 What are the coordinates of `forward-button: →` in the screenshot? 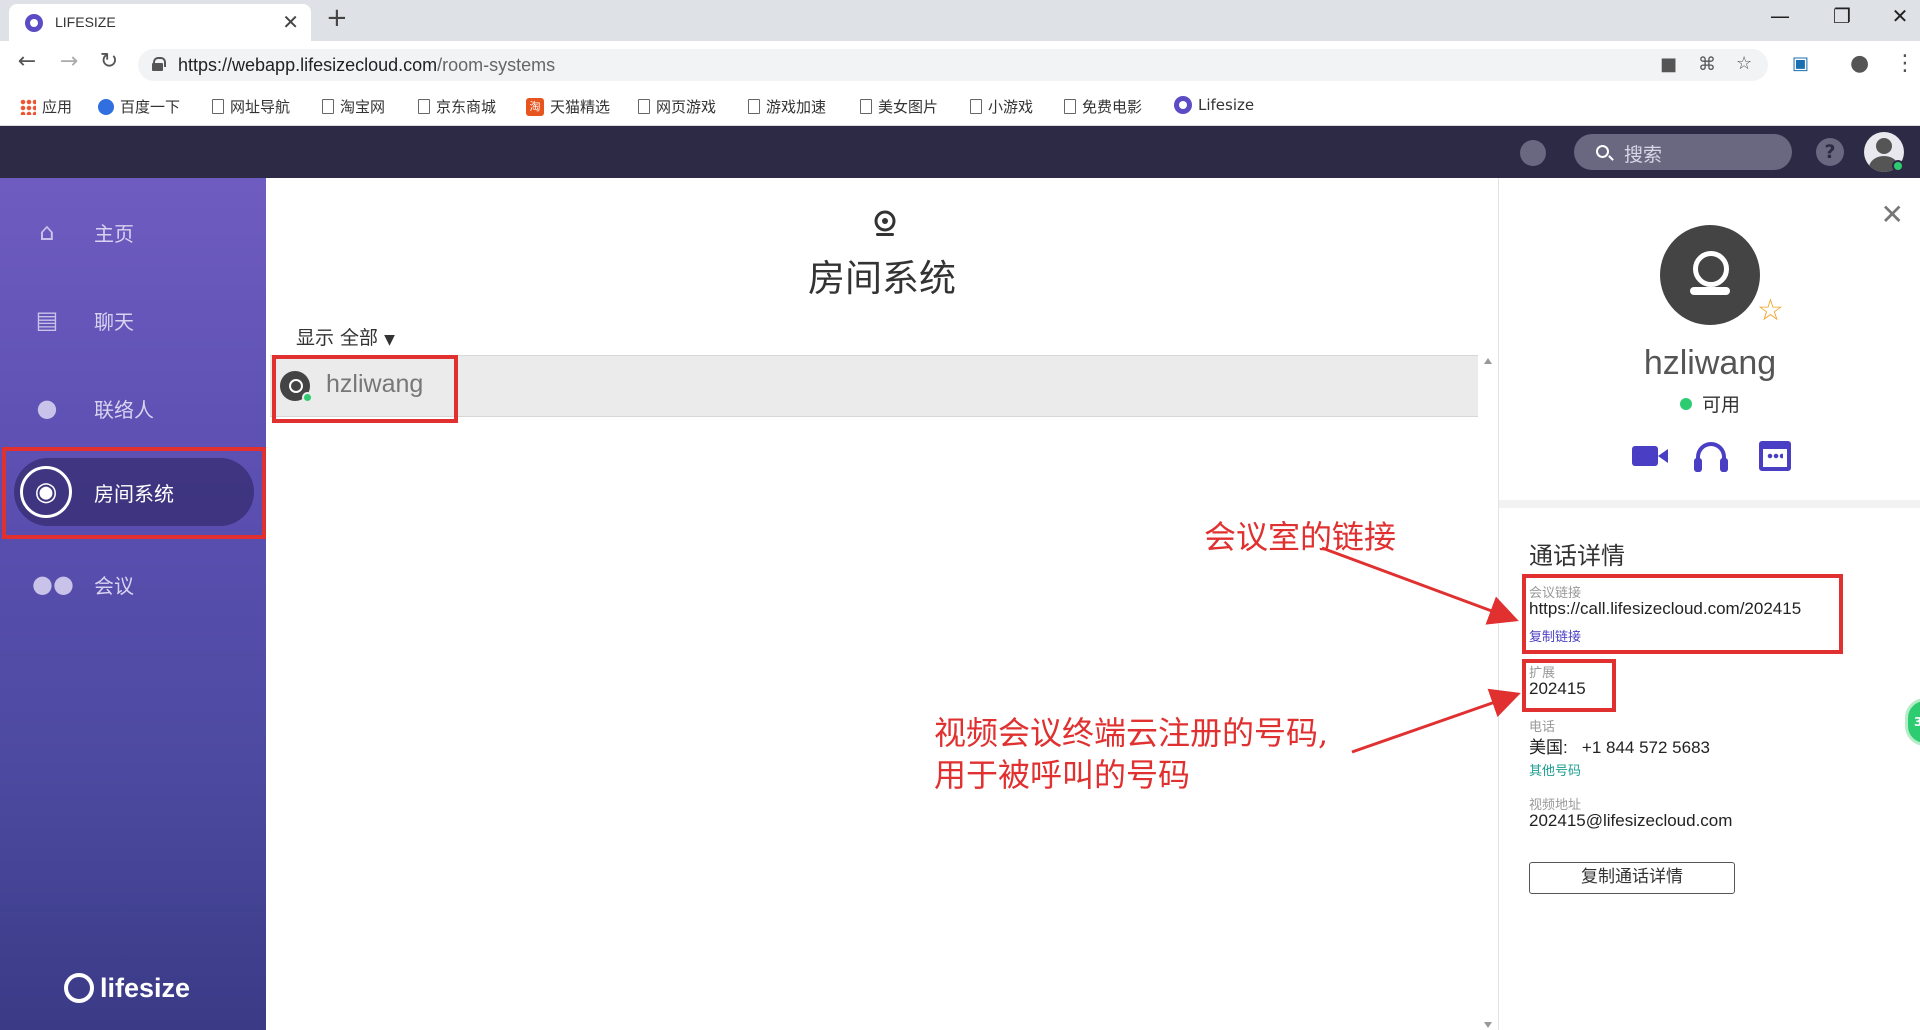 It's located at (69, 61).